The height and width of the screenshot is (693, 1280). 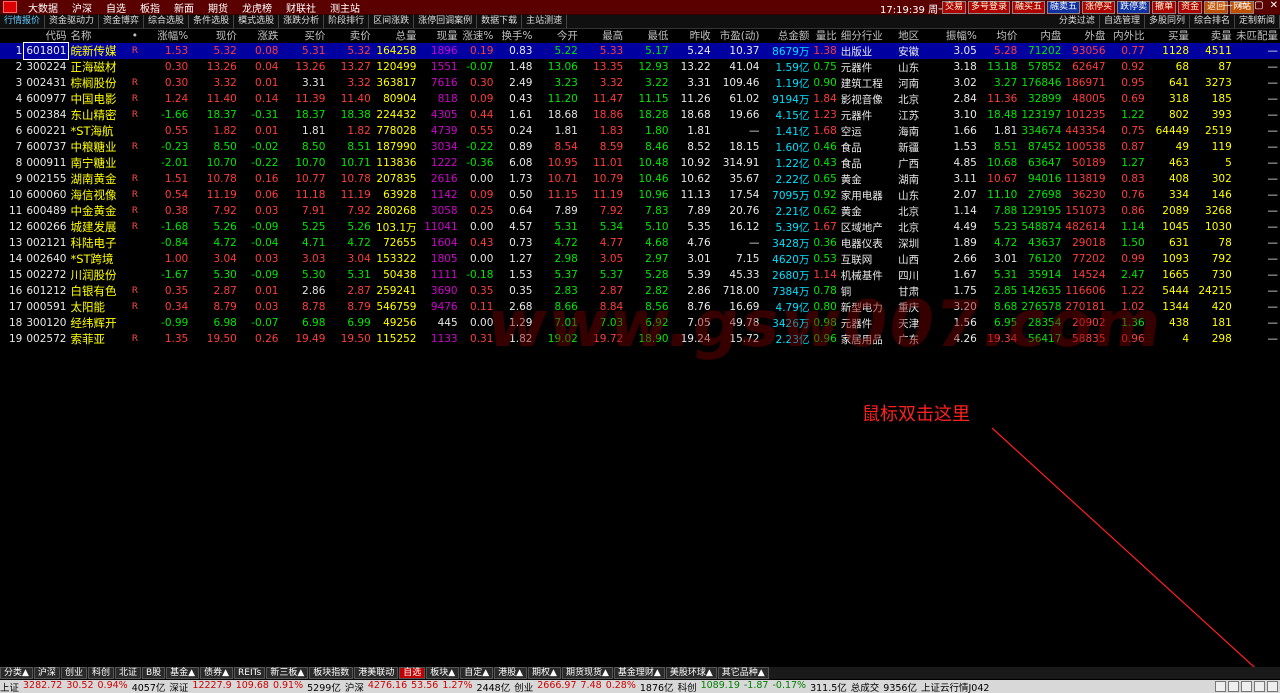 I want to click on status-value: 总成交, so click(x=865, y=687).